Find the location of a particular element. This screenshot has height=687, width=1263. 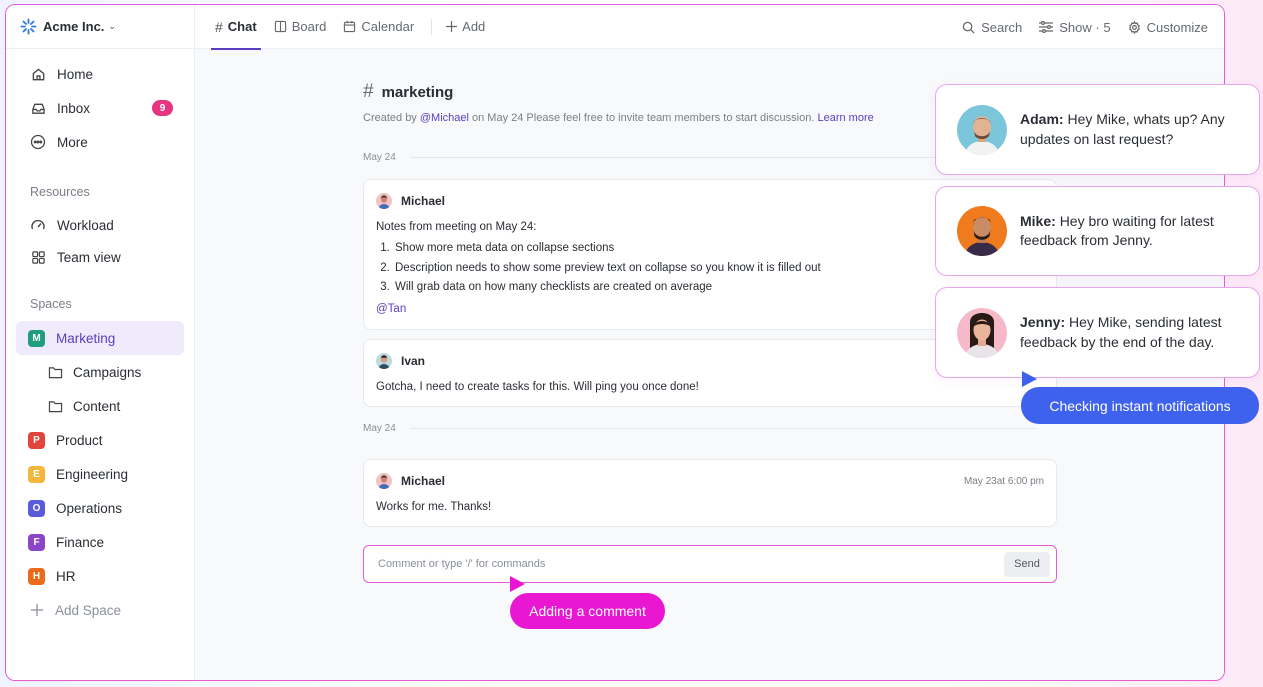

show-label: Show · 5 is located at coordinates (1085, 27).